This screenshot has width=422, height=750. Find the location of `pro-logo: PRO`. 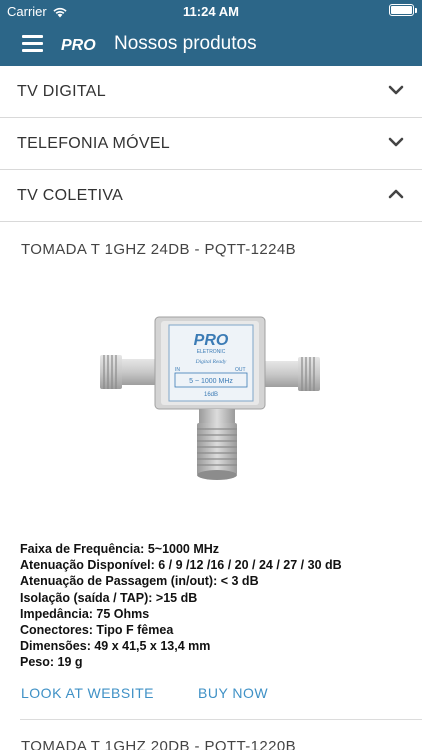

pro-logo: PRO is located at coordinates (78, 45).